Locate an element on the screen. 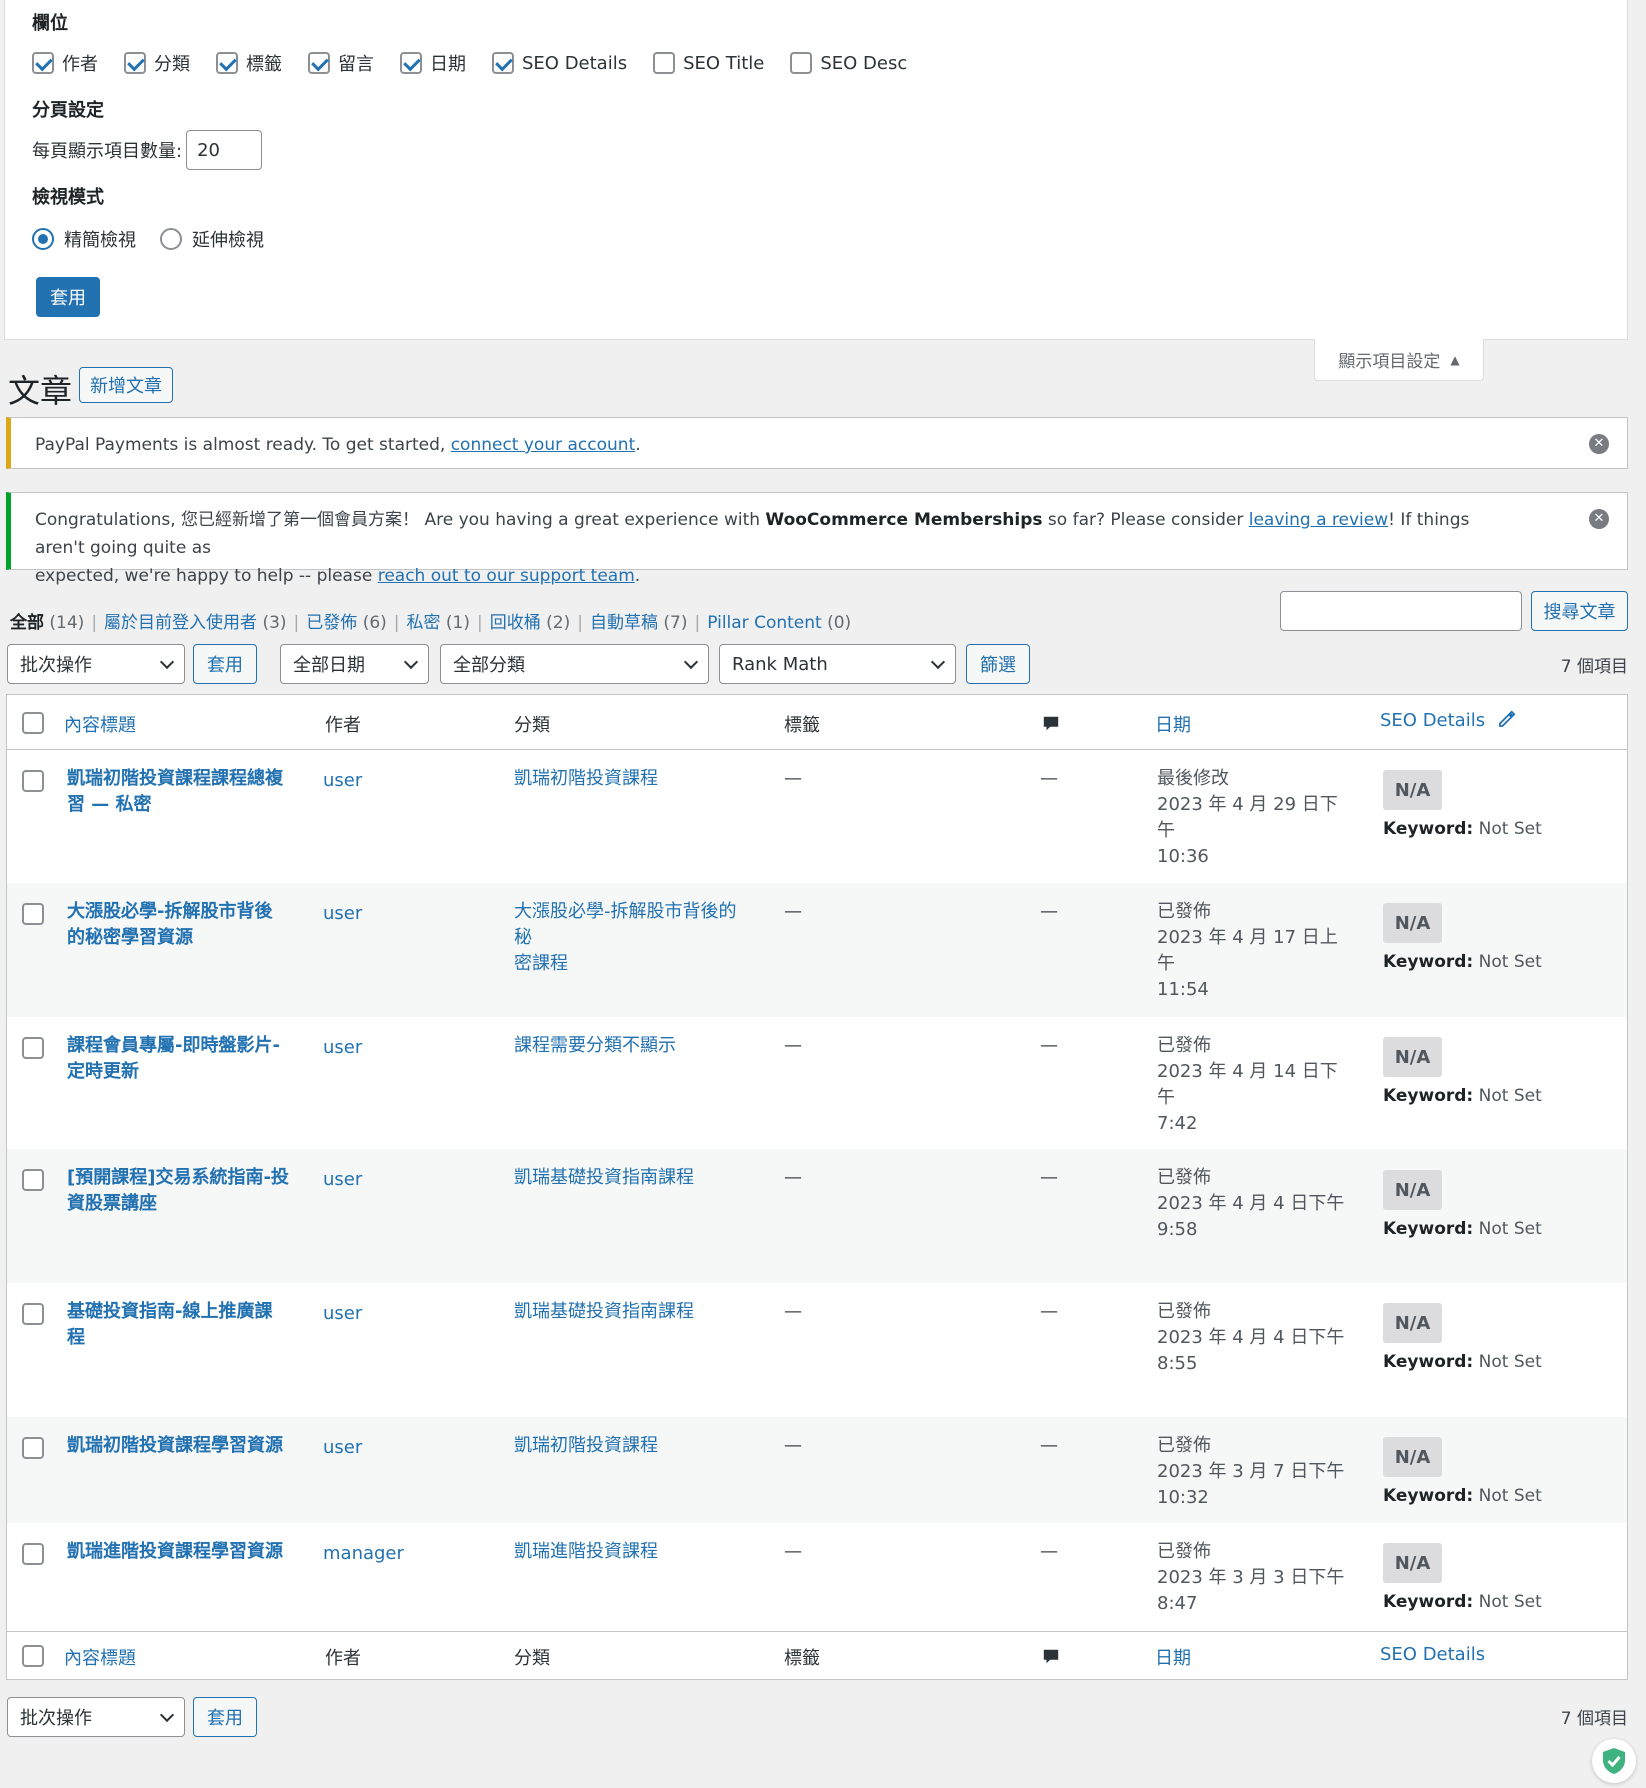  category-link: 大漲股必學-拆解股市背後的秘 密課程 is located at coordinates (634, 938).